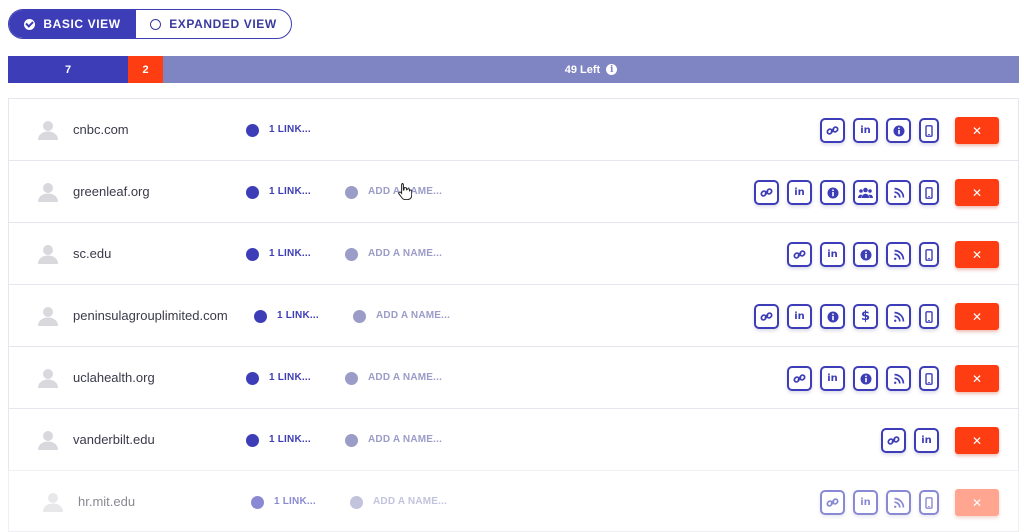 This screenshot has width=1024, height=532. Describe the element at coordinates (513, 129) in the screenshot. I see `contact-row: cnbc.com 1 LINK... in ✕` at that location.